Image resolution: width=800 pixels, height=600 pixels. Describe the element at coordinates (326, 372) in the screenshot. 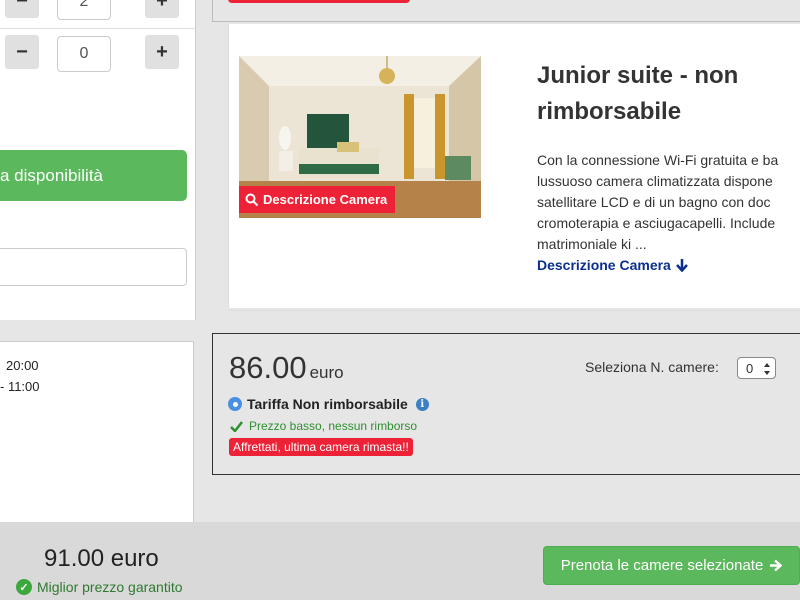

I see `rate-currency: euro` at that location.